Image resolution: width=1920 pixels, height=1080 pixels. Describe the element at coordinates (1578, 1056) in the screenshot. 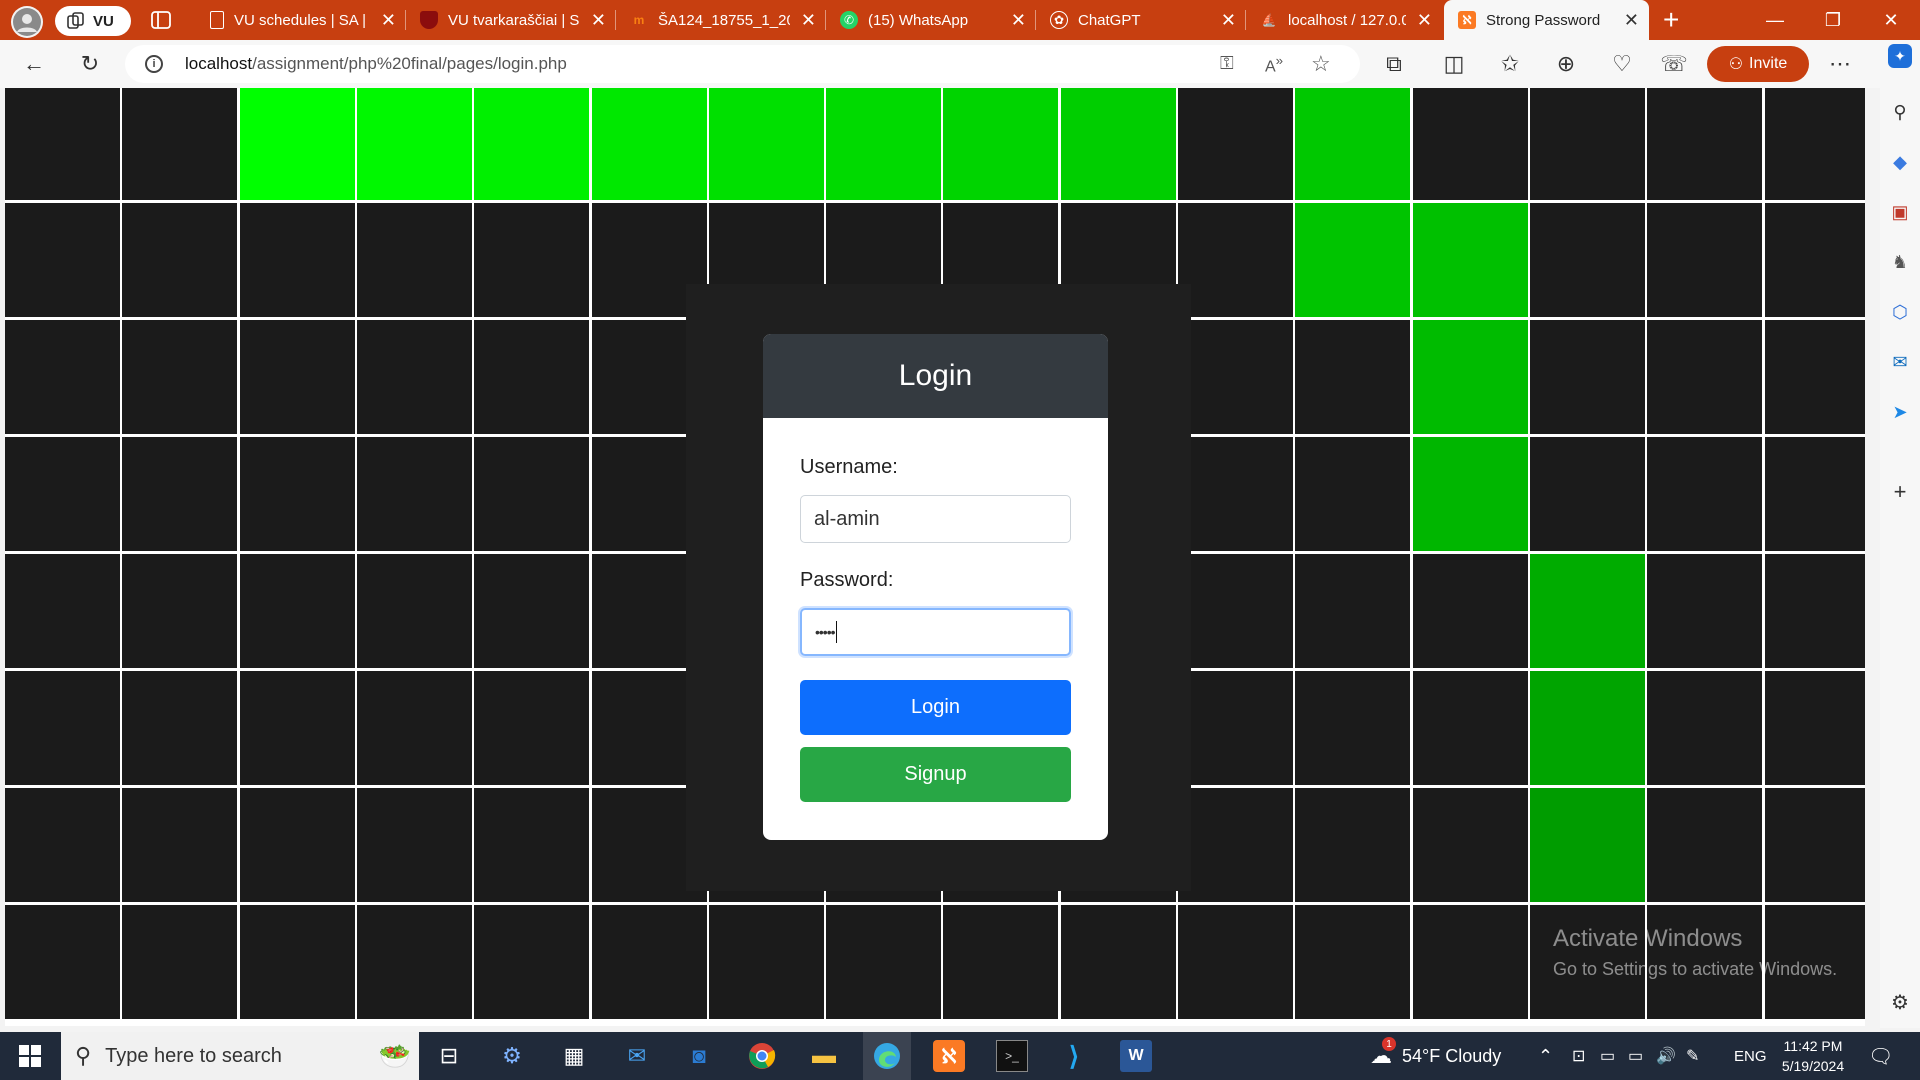

I see `meet-now-icon: ⊡` at that location.